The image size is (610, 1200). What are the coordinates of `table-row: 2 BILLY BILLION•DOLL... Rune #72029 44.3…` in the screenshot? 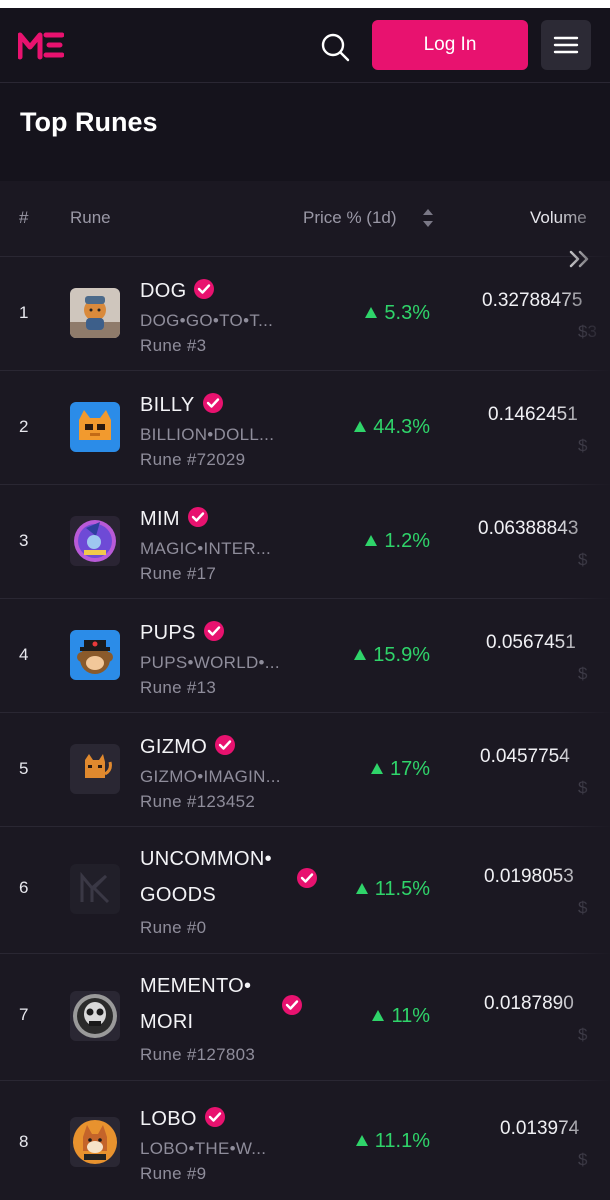 It's located at (305, 427).